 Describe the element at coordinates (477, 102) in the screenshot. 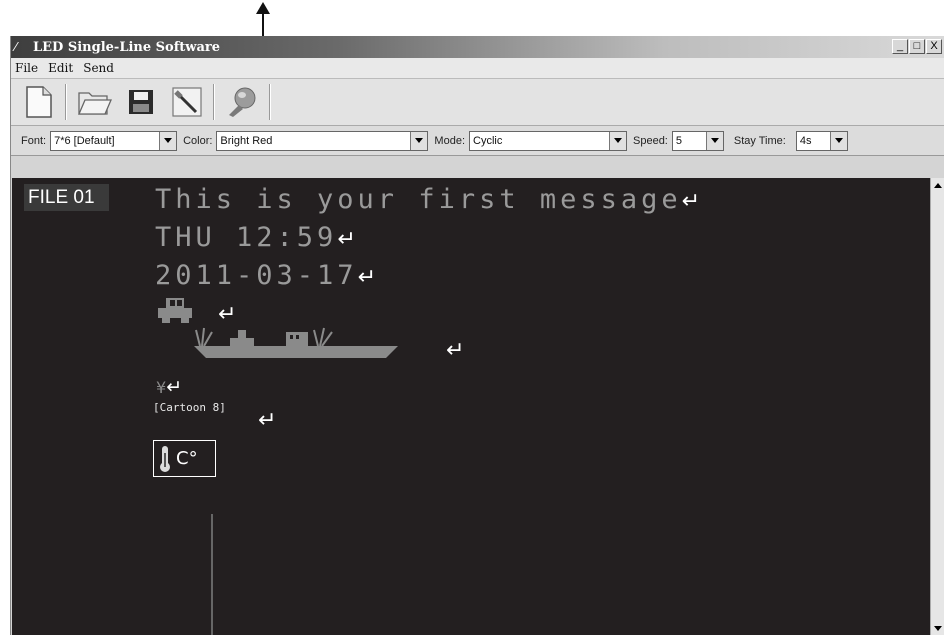

I see `toolbar` at that location.